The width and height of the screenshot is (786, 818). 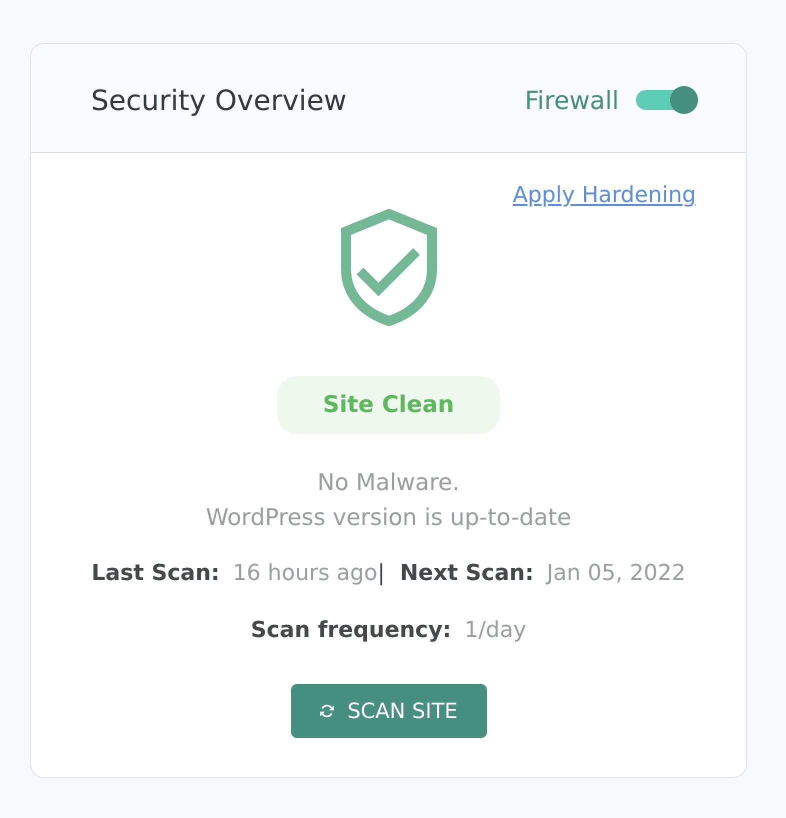 I want to click on firewall-label: Firewall, so click(x=571, y=100).